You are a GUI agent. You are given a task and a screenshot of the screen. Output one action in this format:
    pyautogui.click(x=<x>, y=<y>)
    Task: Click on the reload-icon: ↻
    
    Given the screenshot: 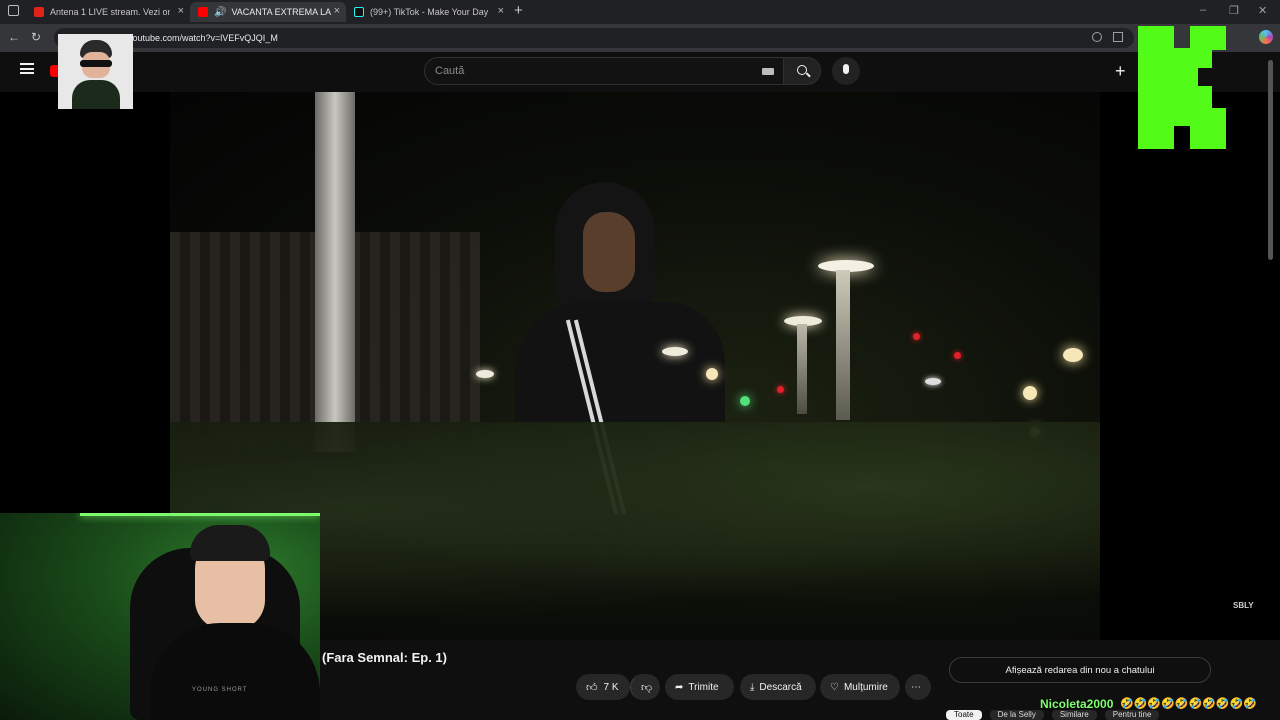 What is the action you would take?
    pyautogui.click(x=36, y=37)
    